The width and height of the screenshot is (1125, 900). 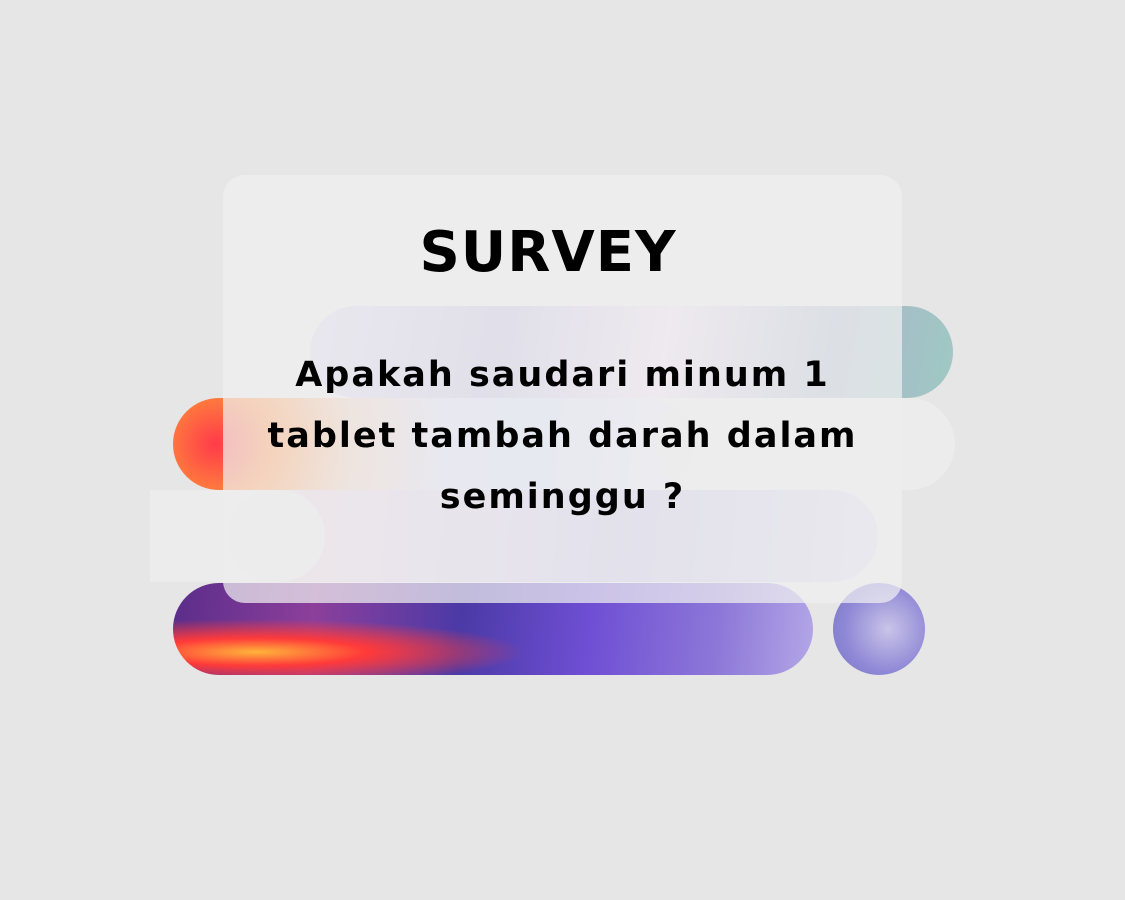 I want to click on survey-title: SURVEY, so click(x=548, y=252).